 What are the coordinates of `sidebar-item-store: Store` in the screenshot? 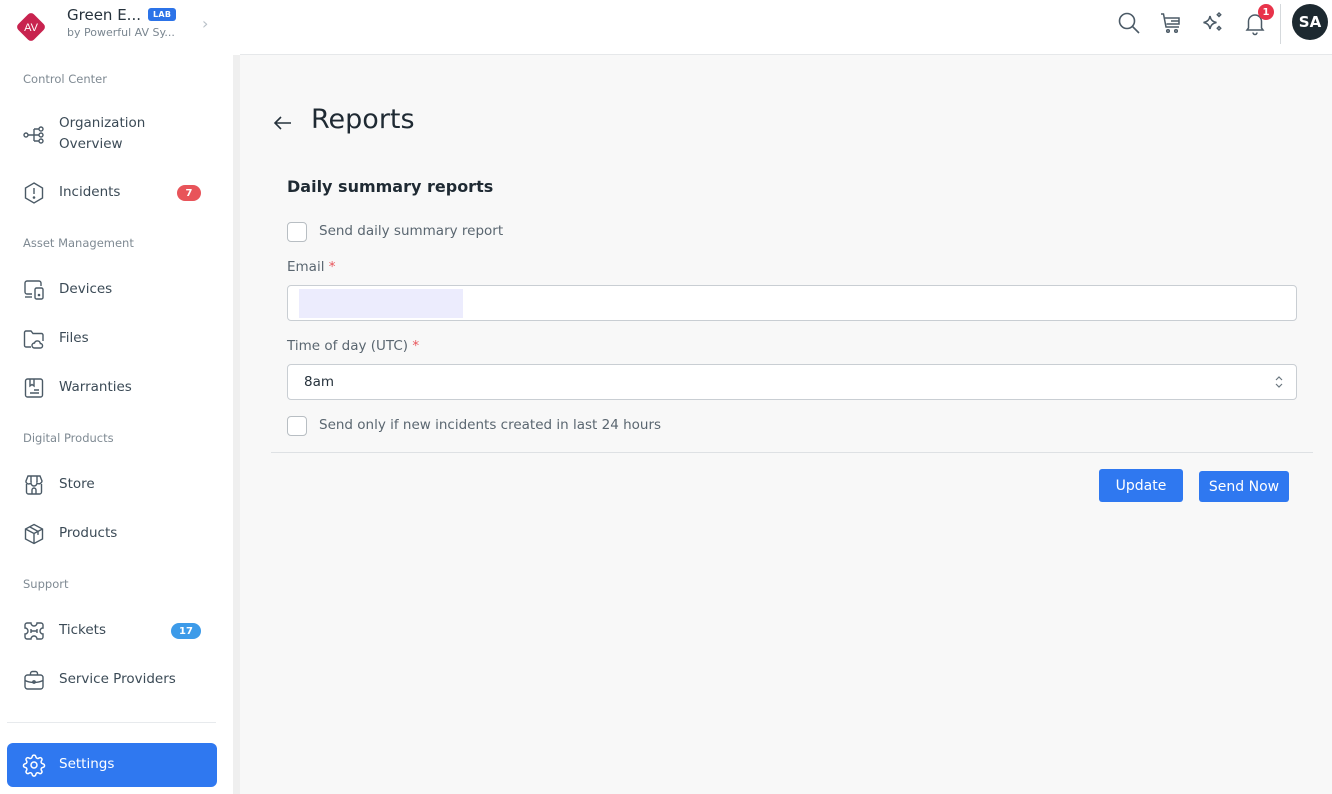 It's located at (116, 485).